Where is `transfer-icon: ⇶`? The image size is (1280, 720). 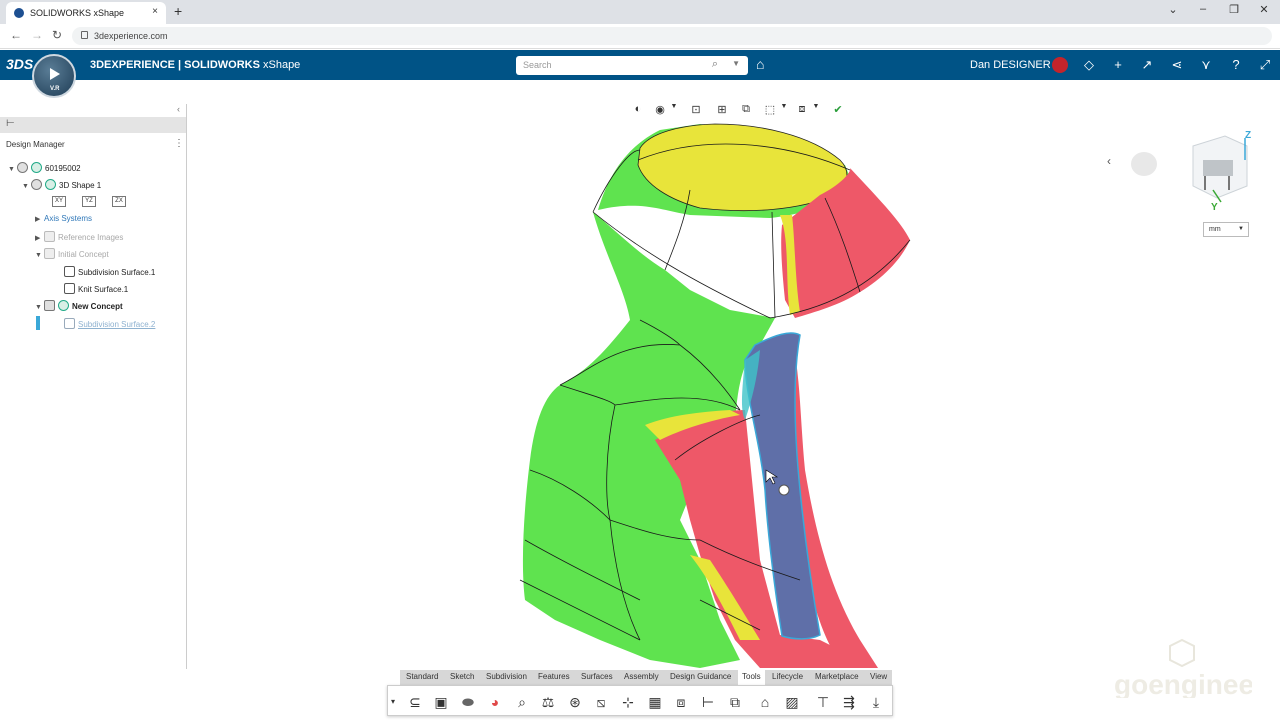 transfer-icon: ⇶ is located at coordinates (849, 702).